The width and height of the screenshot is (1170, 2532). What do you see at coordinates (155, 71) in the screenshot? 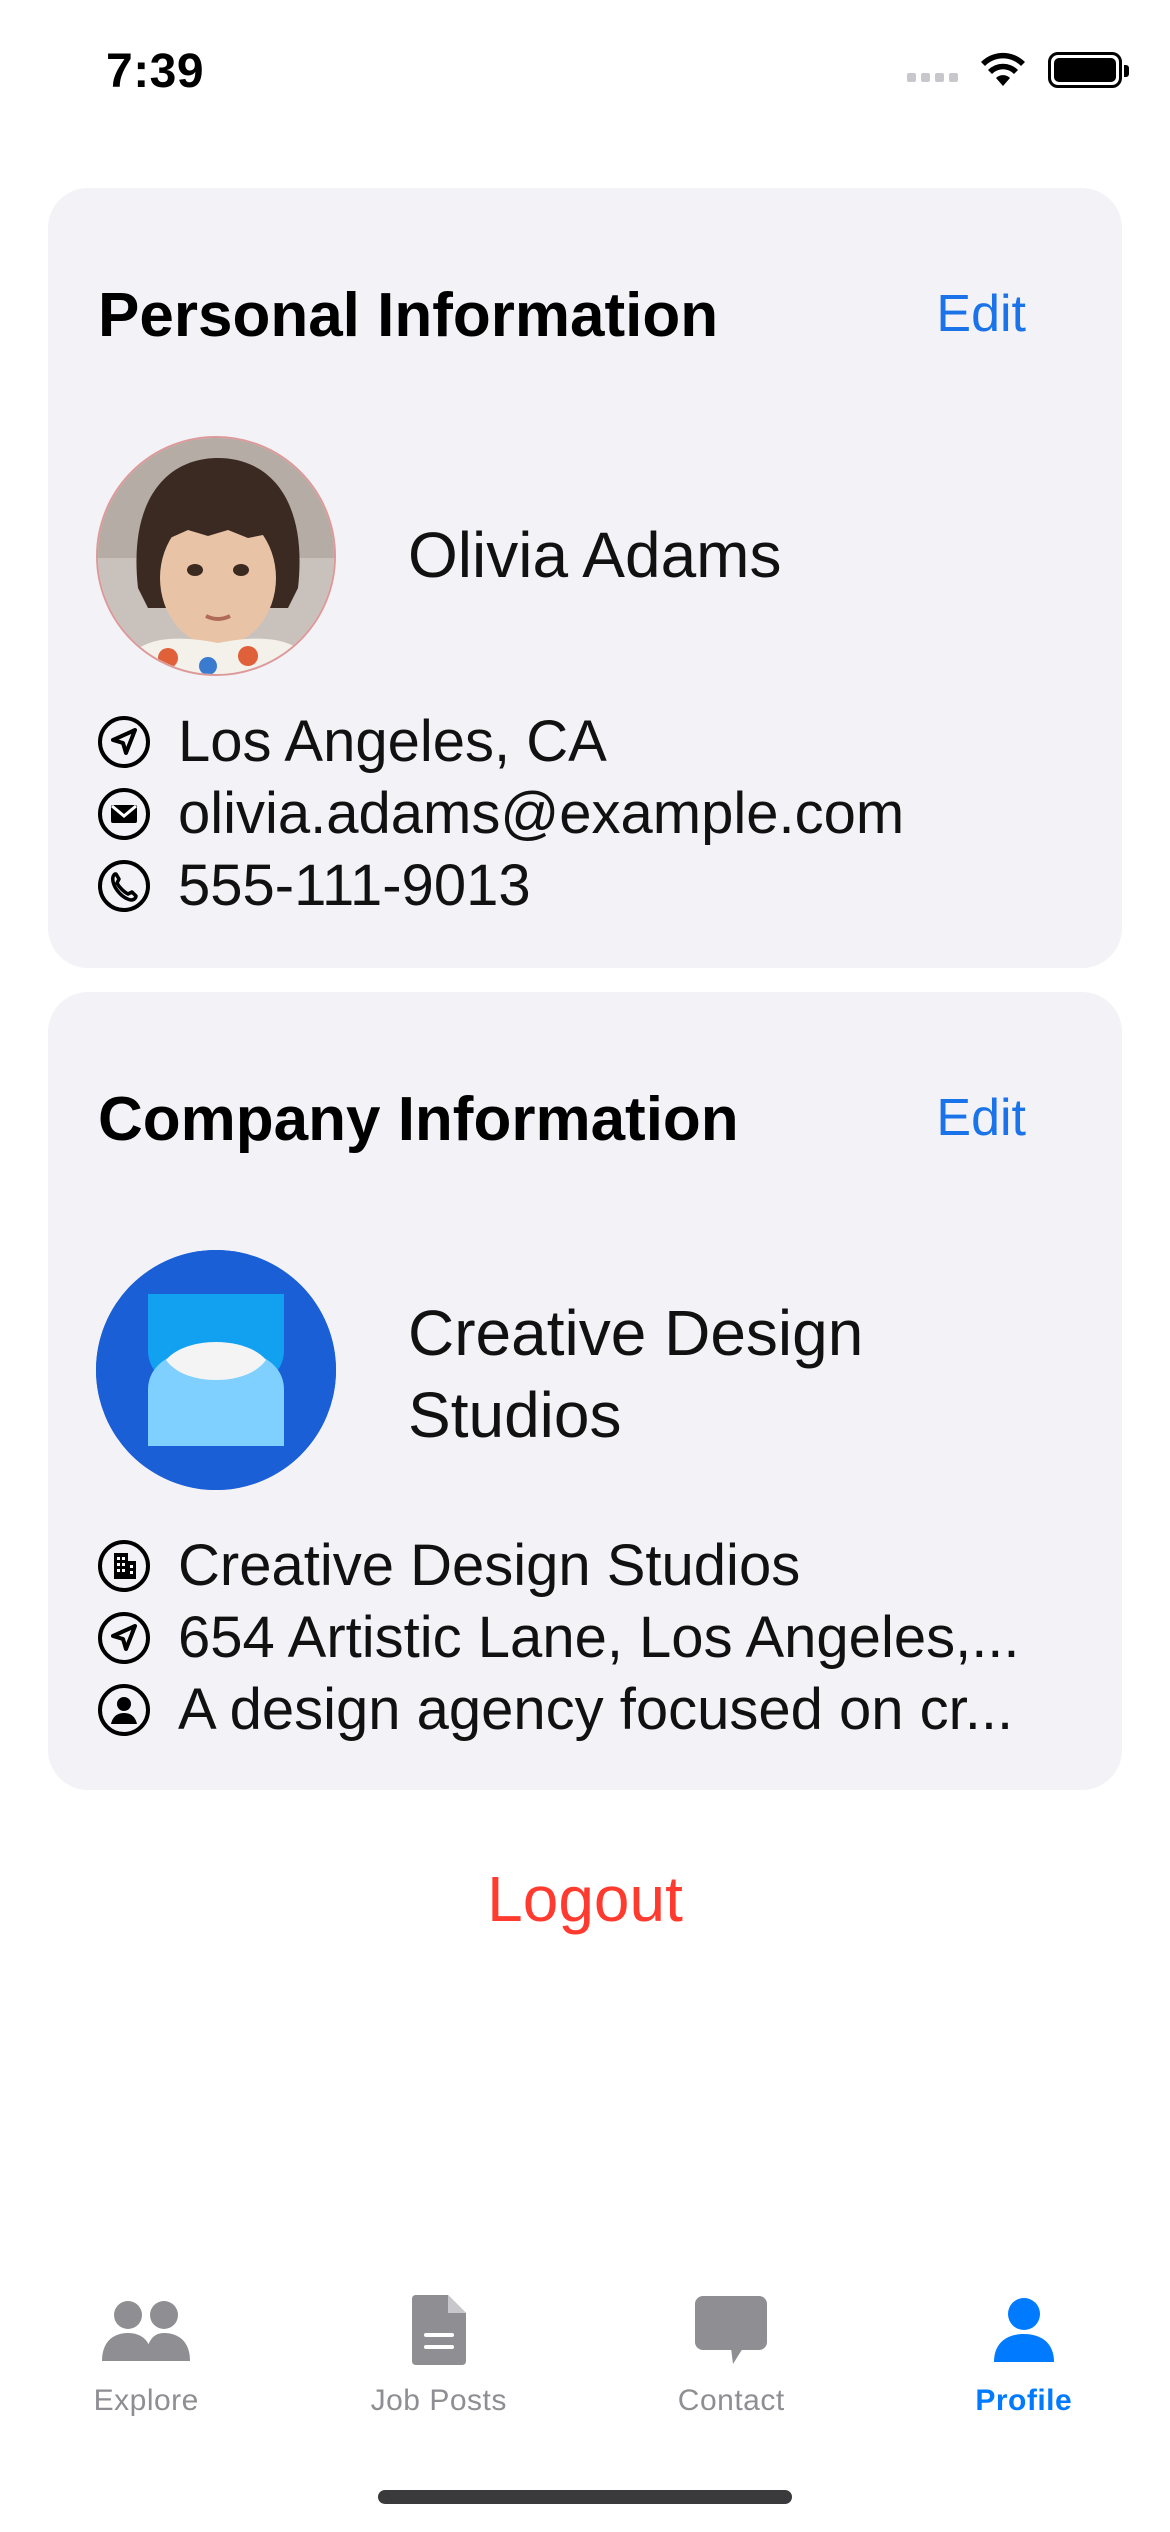
I see `status-time: 7:39` at bounding box center [155, 71].